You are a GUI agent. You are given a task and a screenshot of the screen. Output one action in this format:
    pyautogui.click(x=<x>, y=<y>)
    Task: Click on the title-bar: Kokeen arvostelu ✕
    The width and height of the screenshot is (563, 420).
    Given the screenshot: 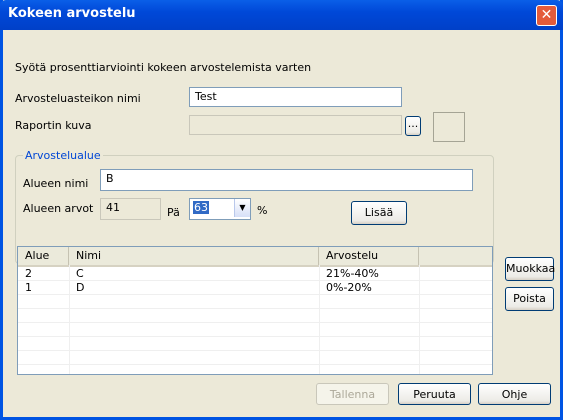 What is the action you would take?
    pyautogui.click(x=281, y=15)
    